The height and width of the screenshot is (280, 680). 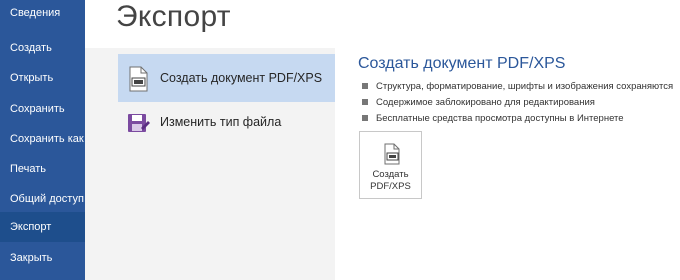 What do you see at coordinates (28, 169) in the screenshot?
I see `nav-item-label: Печать` at bounding box center [28, 169].